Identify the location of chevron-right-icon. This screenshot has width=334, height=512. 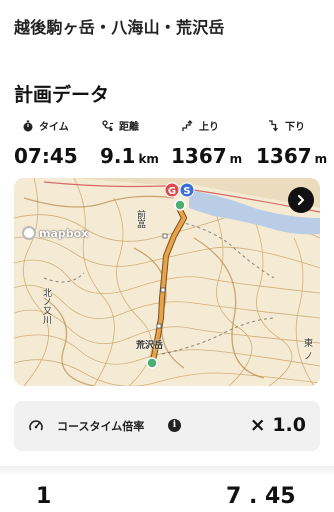
(301, 200).